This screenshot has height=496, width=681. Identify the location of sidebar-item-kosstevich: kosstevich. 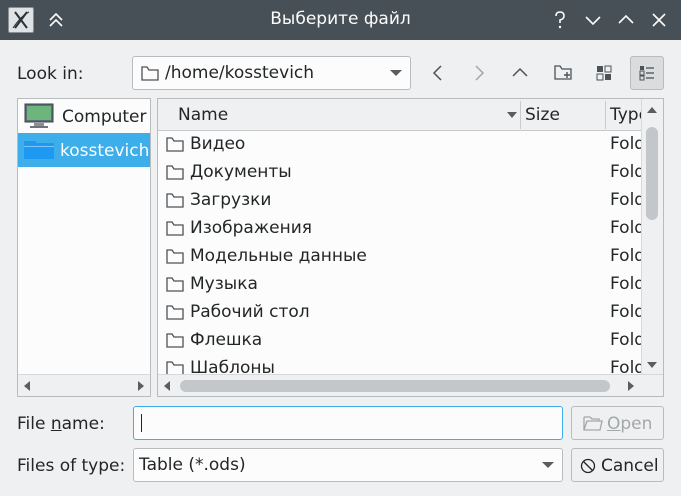
(84, 150).